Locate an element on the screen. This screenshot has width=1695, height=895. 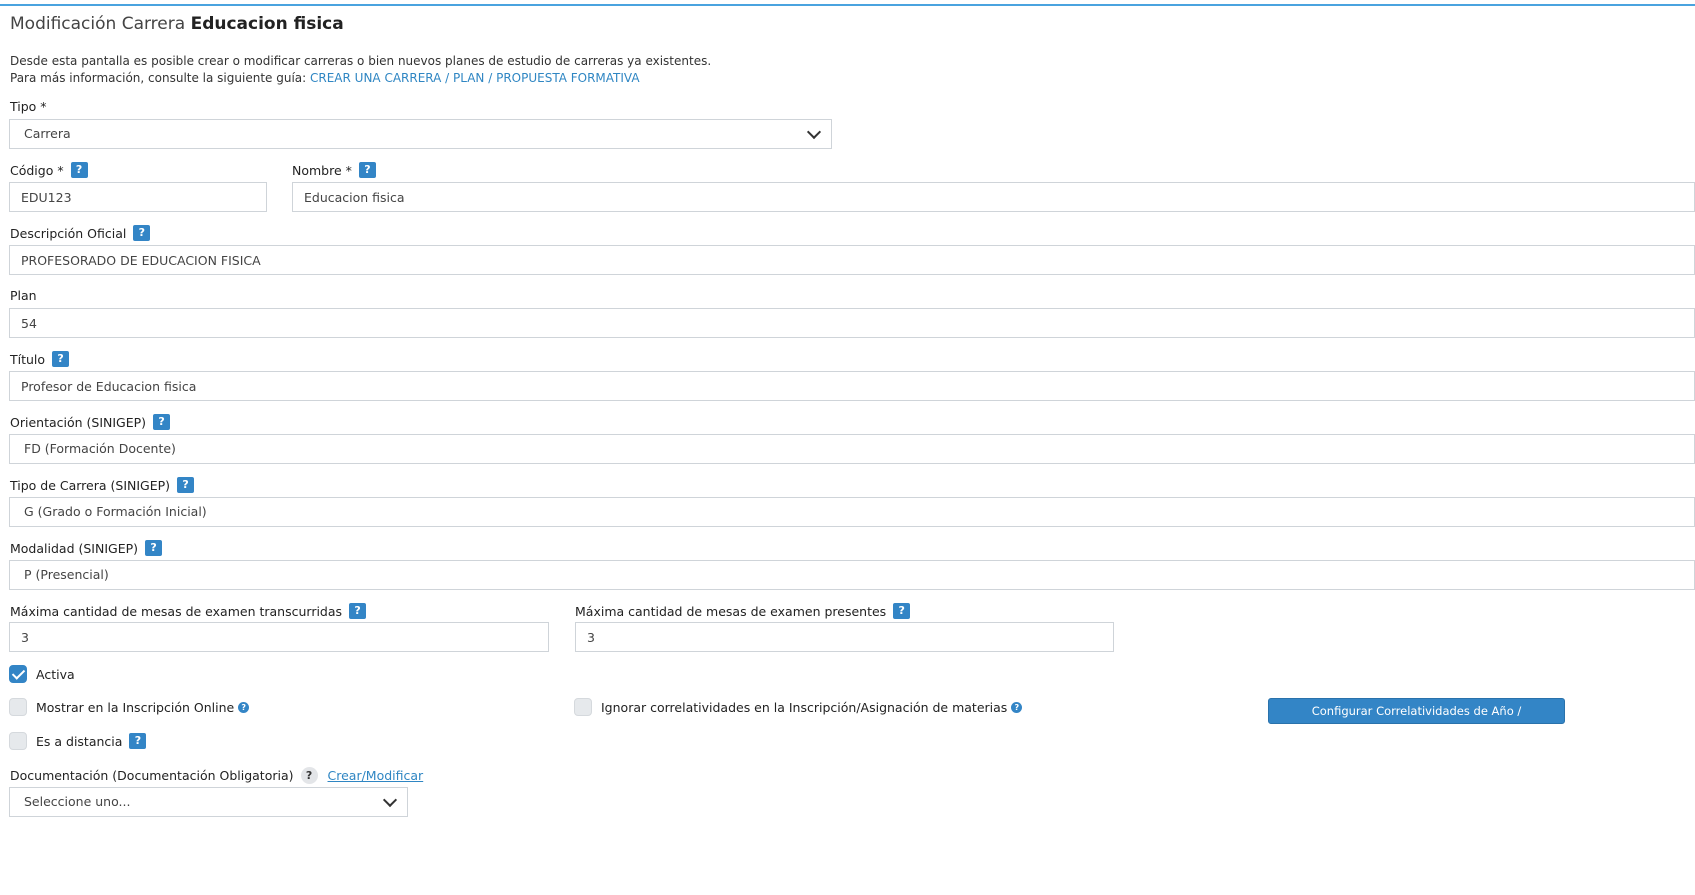
modalidad-select-value: P (Presencial) is located at coordinates (66, 574).